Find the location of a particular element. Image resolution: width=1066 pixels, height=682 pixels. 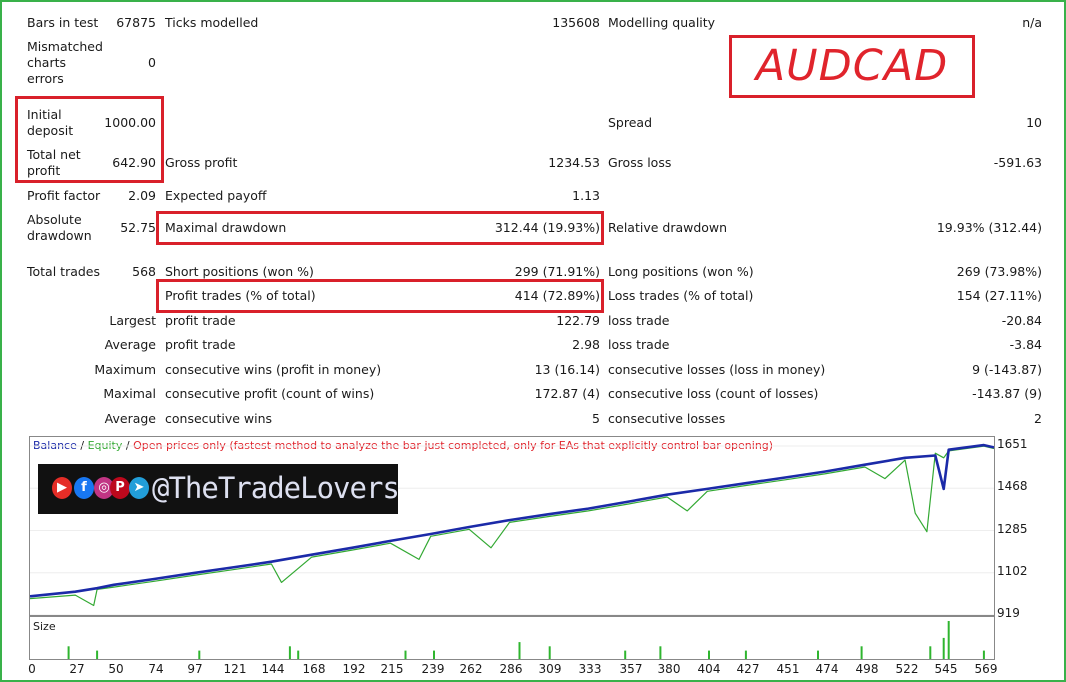

relative-drawdown-value: 19.93% (312.44) is located at coordinates (989, 227).